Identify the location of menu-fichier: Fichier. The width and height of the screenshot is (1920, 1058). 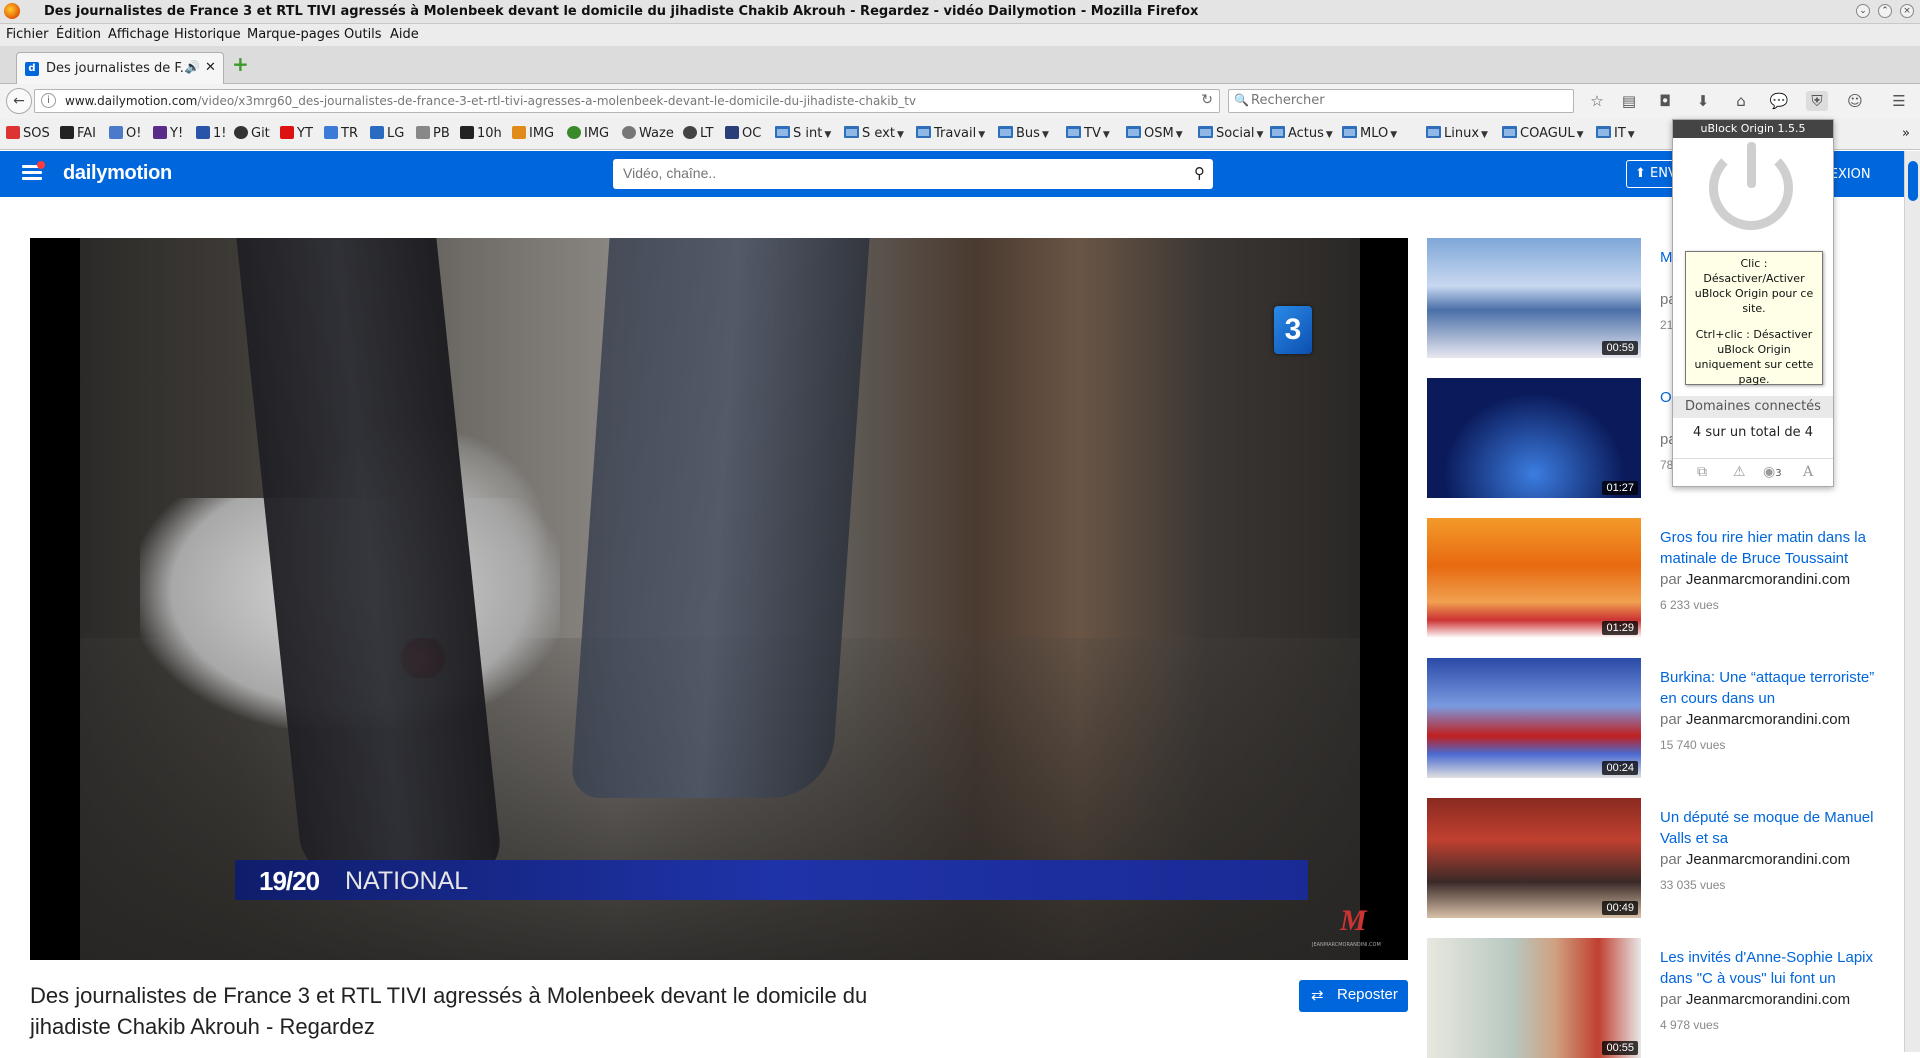
(27, 34).